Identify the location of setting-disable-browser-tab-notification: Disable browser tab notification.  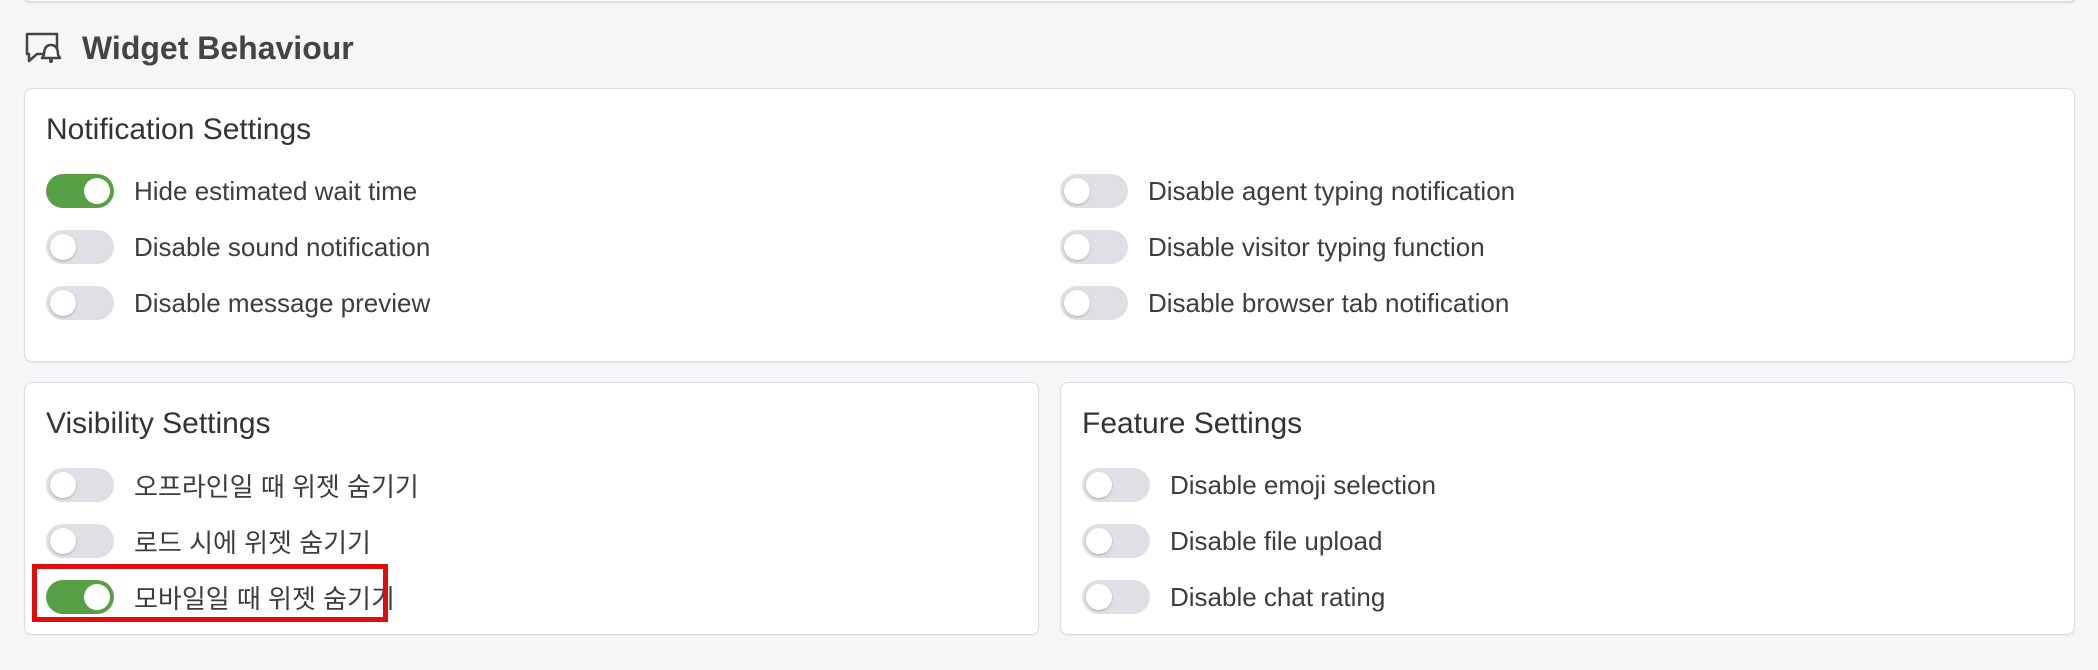
(1284, 303).